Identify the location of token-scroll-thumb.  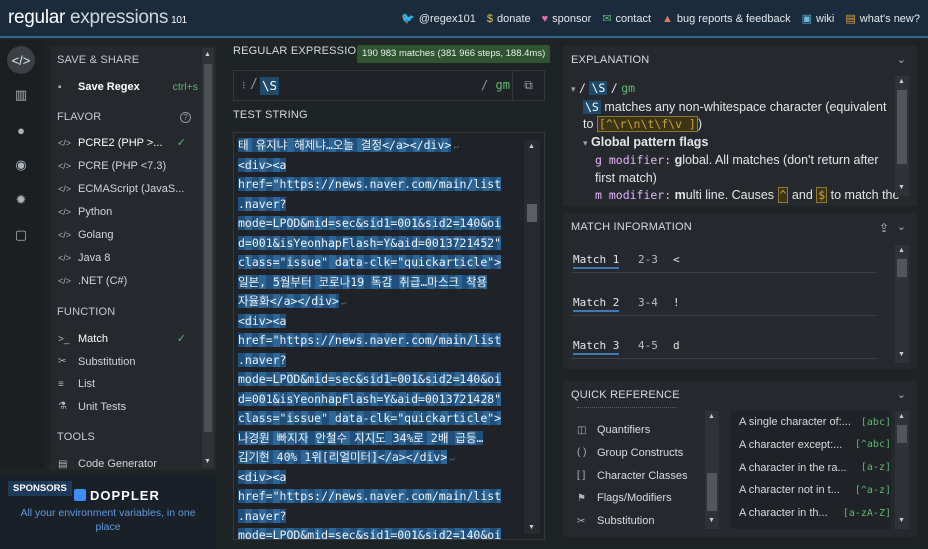
(902, 434).